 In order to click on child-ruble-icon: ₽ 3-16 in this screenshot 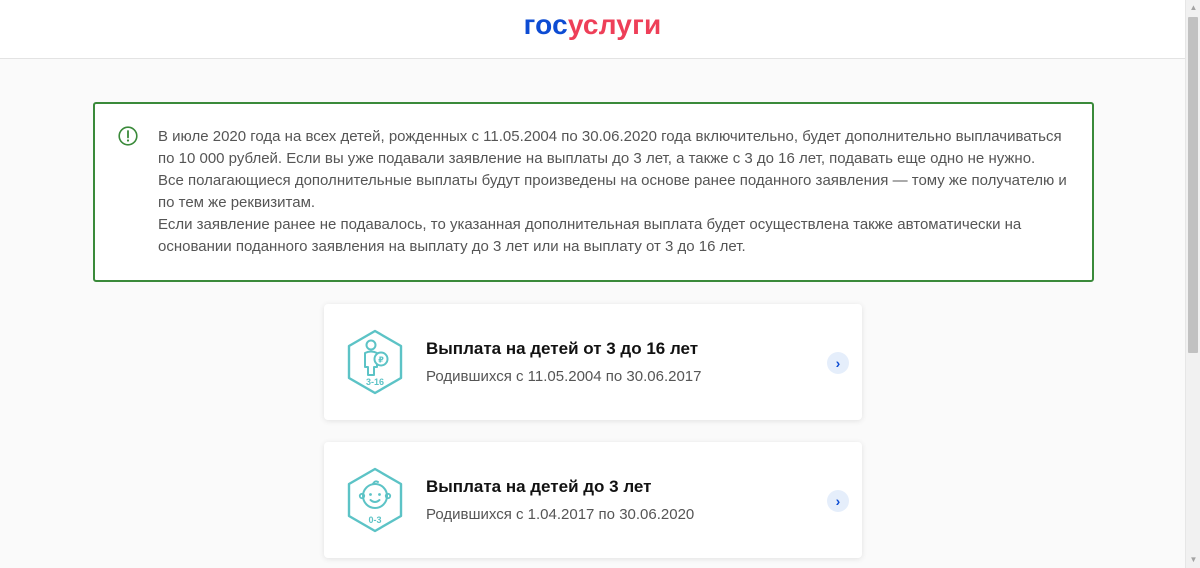, I will do `click(375, 362)`.